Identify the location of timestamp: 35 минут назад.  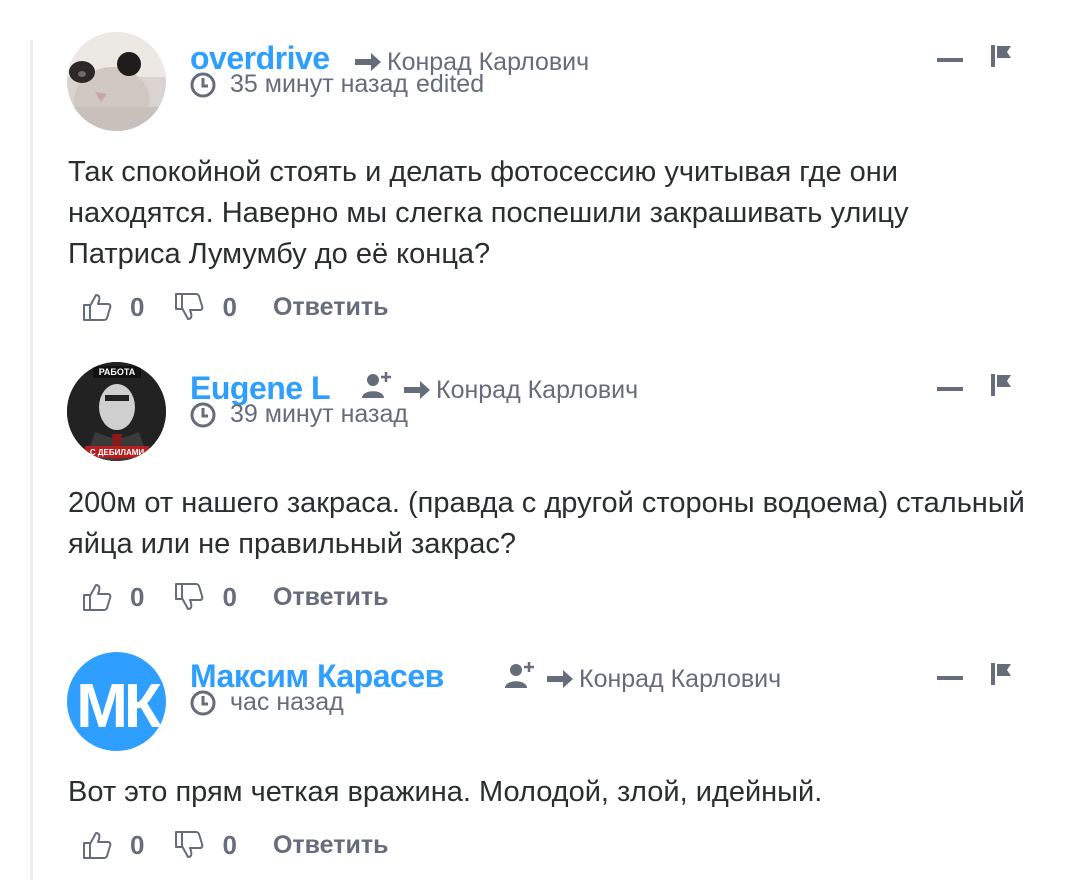
(319, 84).